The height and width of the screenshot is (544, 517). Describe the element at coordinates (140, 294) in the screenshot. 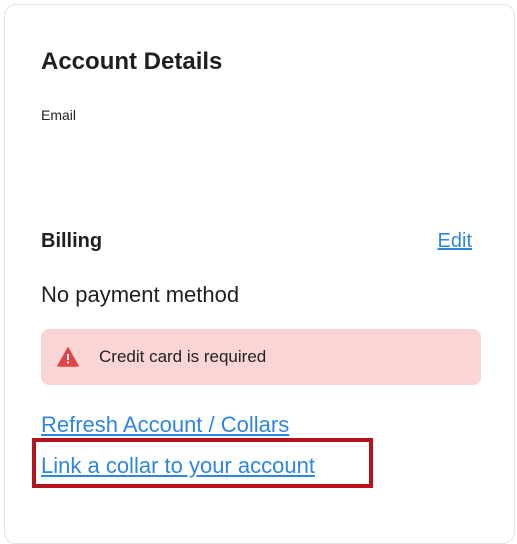

I see `payment-status-text: No payment method` at that location.